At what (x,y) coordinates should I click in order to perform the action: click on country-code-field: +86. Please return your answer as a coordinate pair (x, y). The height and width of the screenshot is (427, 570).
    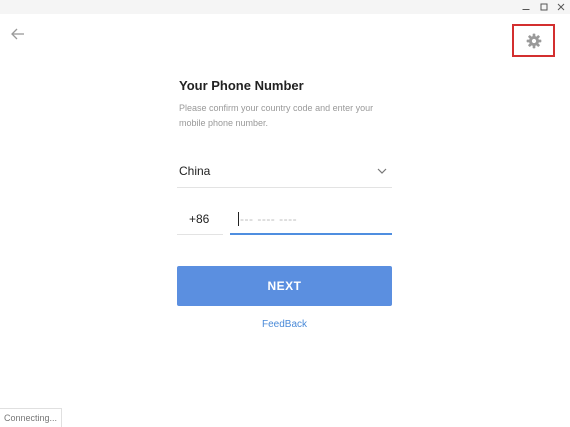
    Looking at the image, I should click on (200, 219).